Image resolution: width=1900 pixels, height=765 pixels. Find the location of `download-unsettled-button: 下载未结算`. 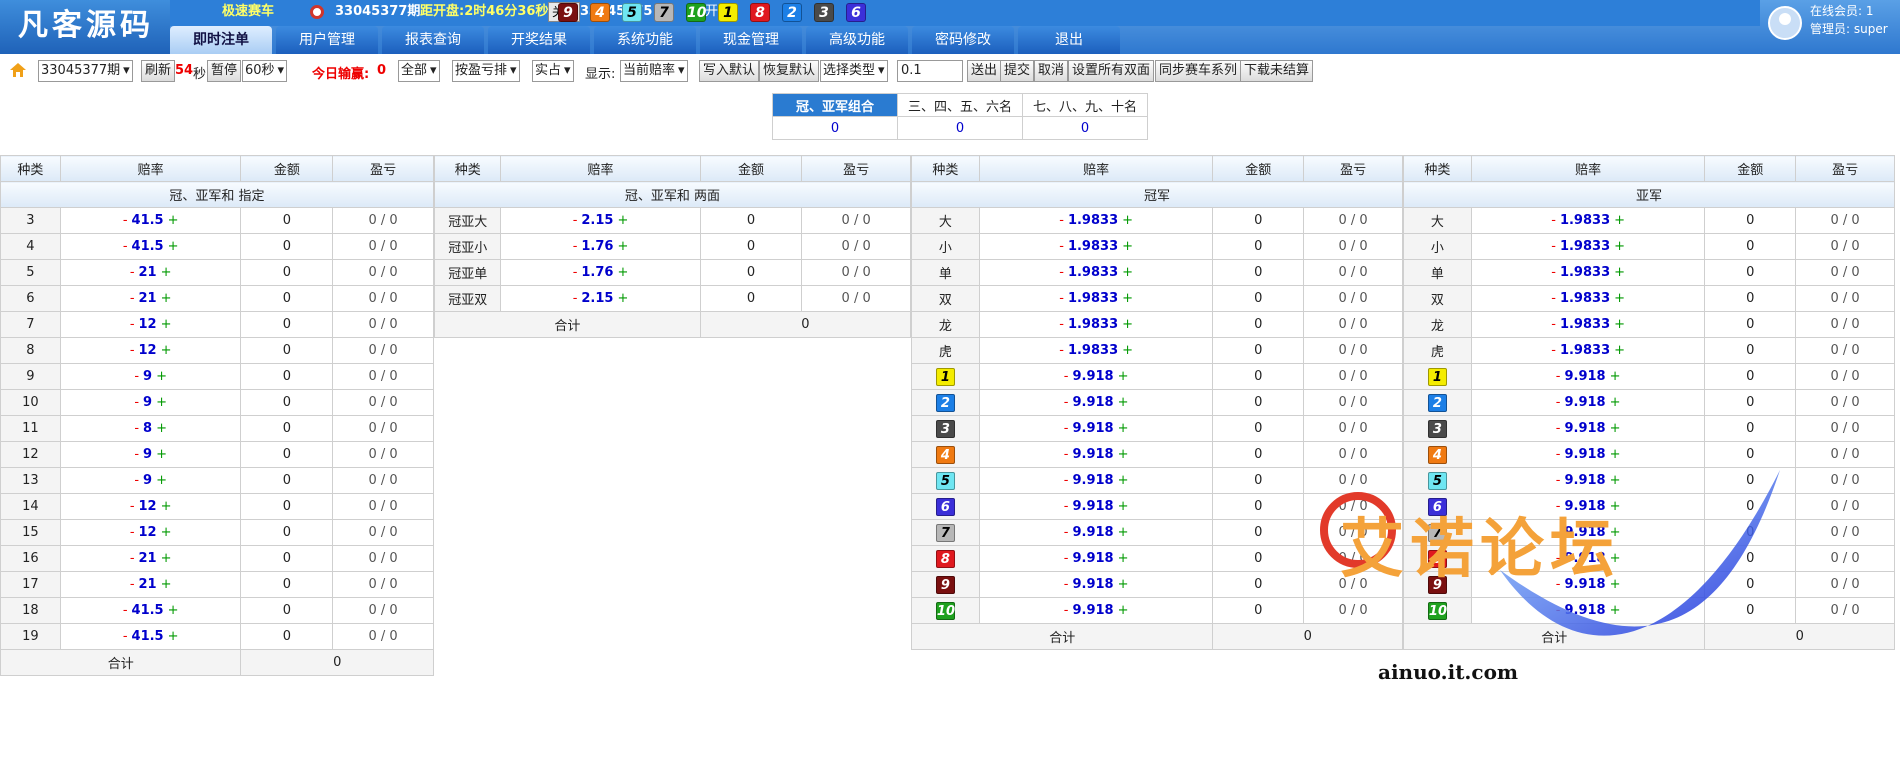

download-unsettled-button: 下载未结算 is located at coordinates (1277, 71).